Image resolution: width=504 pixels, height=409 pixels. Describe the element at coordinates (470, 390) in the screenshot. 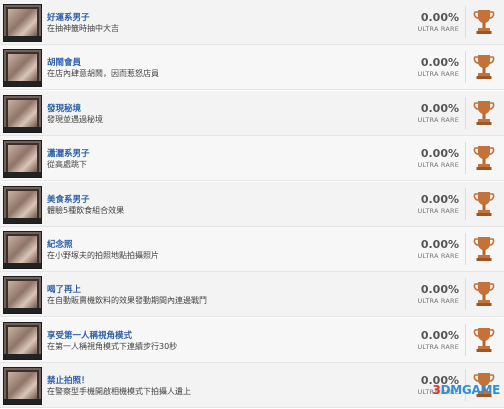

I see `watermark-text: DMGAME` at that location.